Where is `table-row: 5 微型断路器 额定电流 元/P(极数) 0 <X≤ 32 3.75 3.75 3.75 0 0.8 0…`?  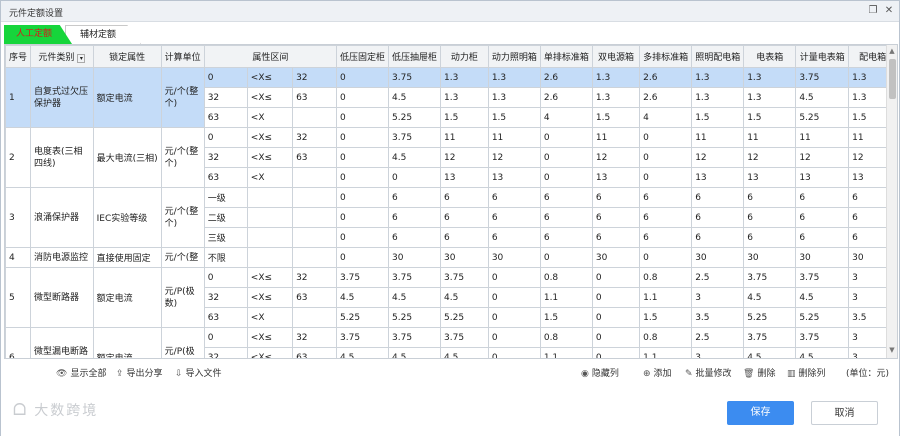 table-row: 5 微型断路器 额定电流 元/P(极数) 0 <X≤ 32 3.75 3.75 3.75 0 0.8 0… is located at coordinates (451, 297).